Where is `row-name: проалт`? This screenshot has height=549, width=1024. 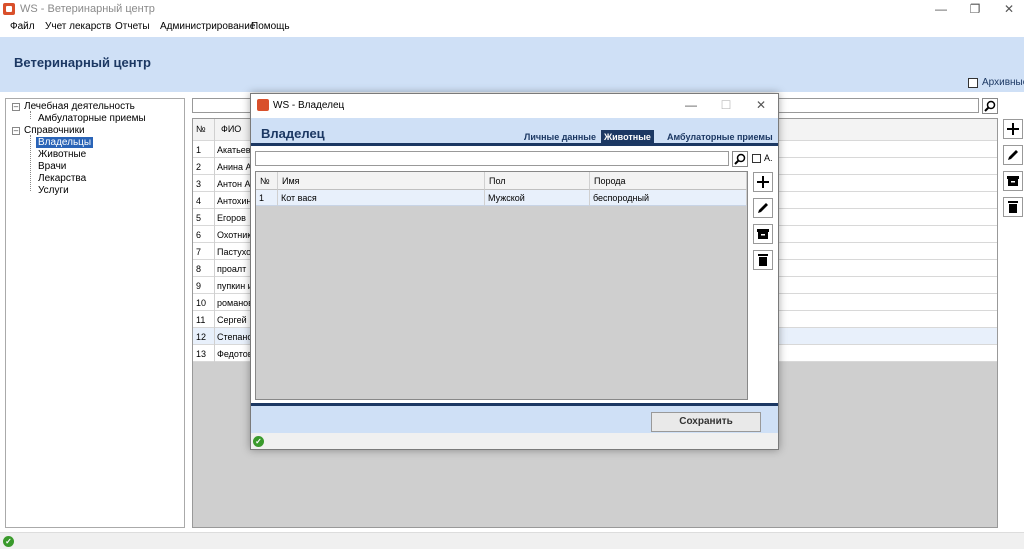 row-name: проалт is located at coordinates (232, 269).